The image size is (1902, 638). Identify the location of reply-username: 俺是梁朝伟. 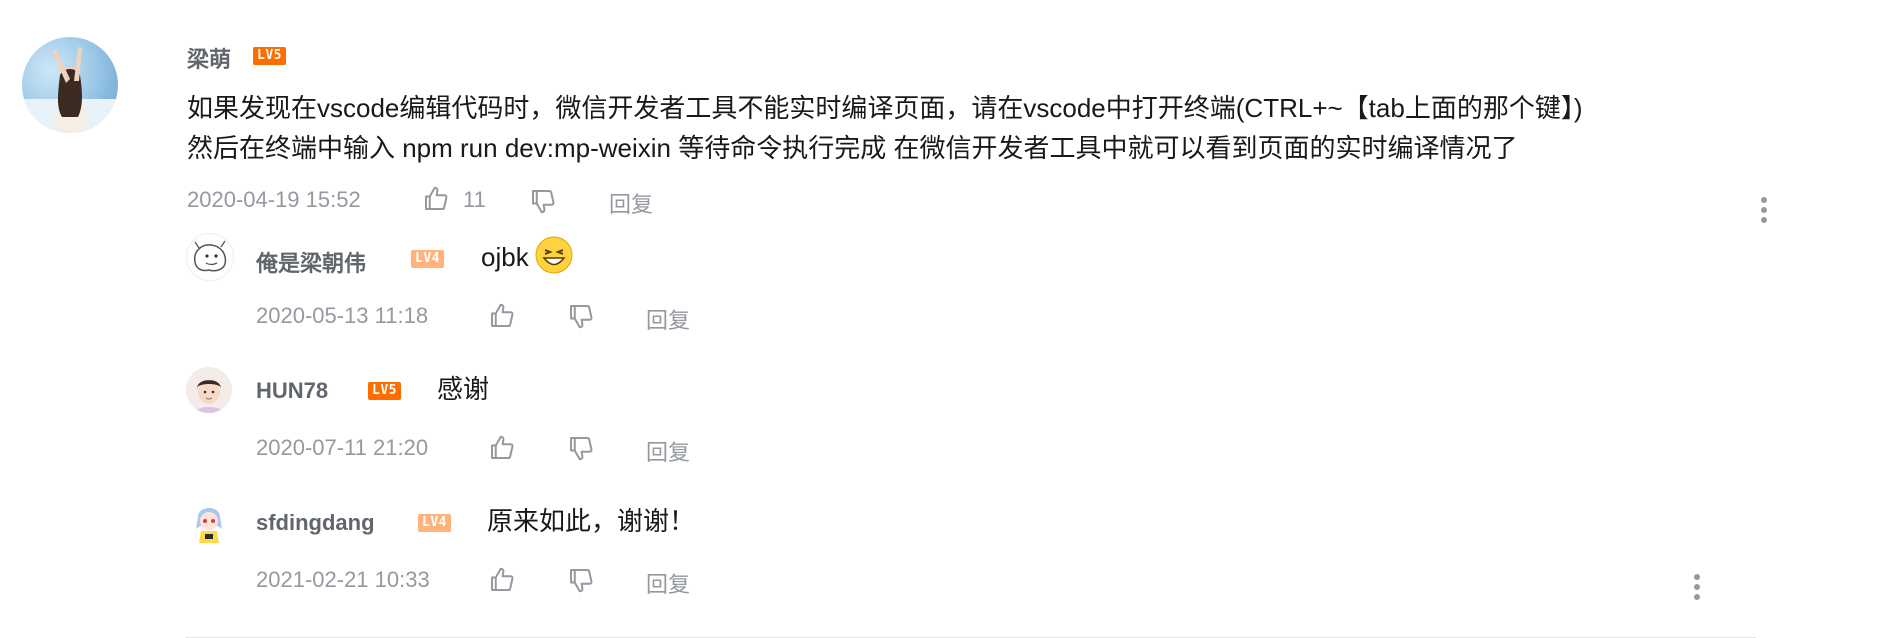
(311, 262).